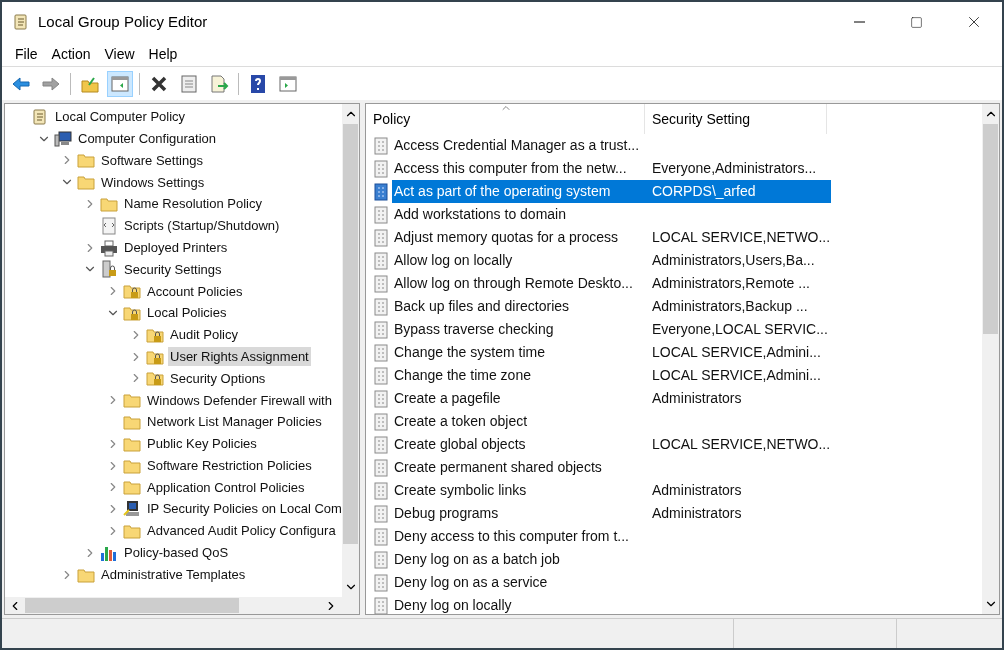 Image resolution: width=1004 pixels, height=650 pixels. Describe the element at coordinates (226, 487) in the screenshot. I see `tree-item: Application Control Policies` at that location.